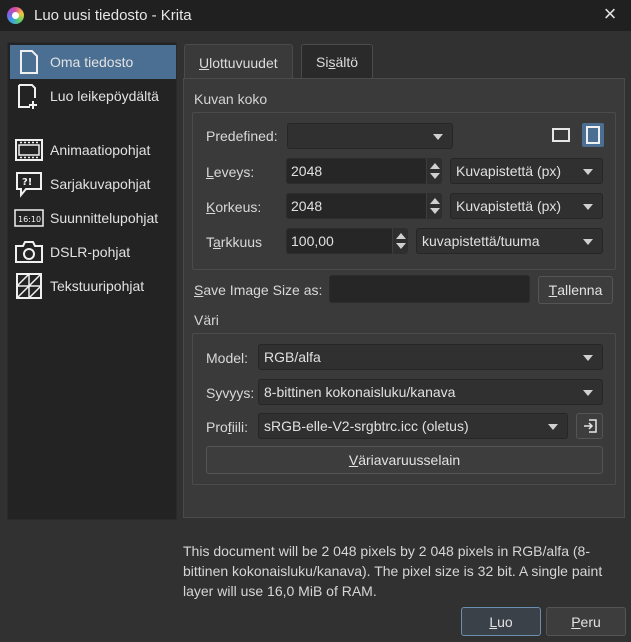 The height and width of the screenshot is (642, 631). What do you see at coordinates (501, 621) in the screenshot?
I see `create-button: Luo` at bounding box center [501, 621].